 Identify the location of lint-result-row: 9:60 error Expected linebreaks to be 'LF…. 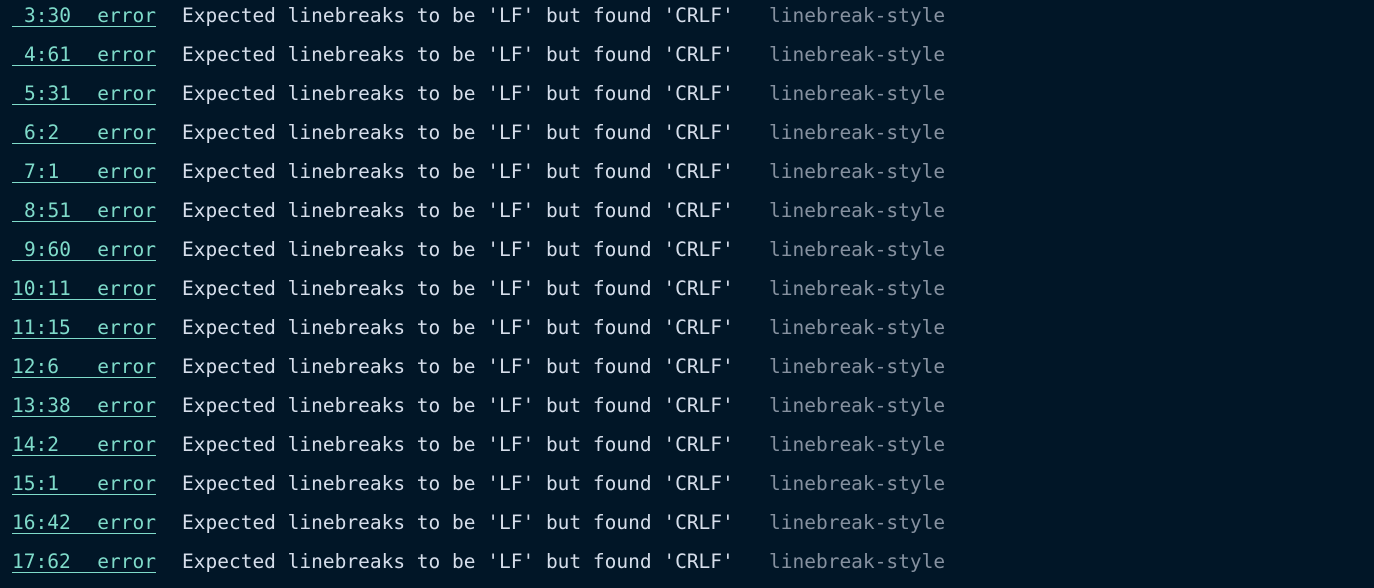
(472, 249).